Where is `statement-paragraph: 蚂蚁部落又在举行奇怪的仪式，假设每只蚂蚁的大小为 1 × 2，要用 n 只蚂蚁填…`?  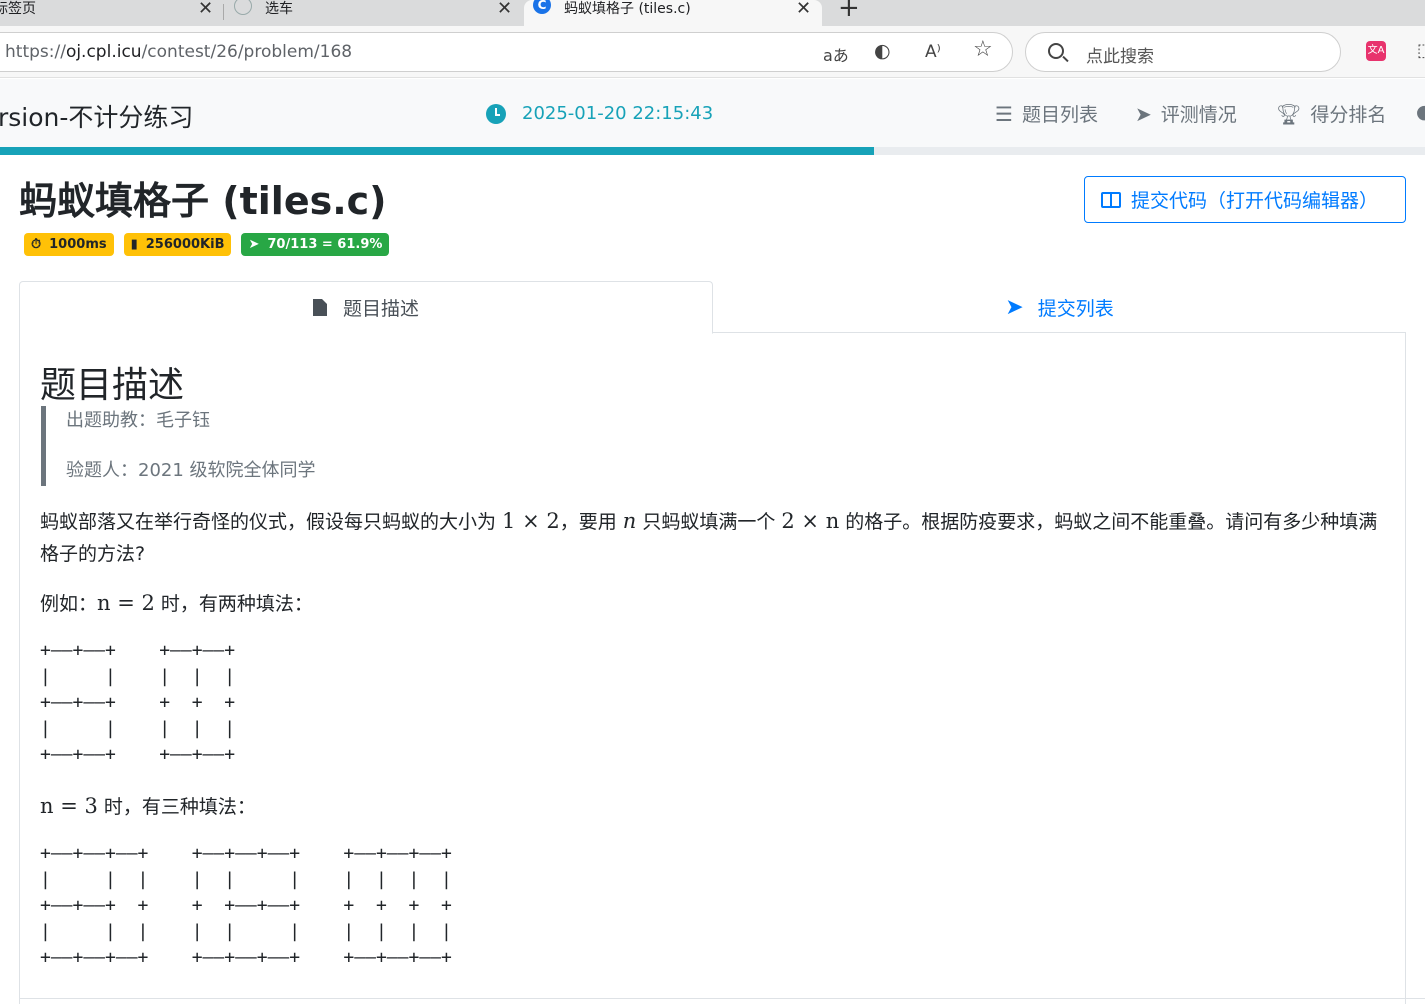
statement-paragraph: 蚂蚁部落又在举行奇怪的仪式，假设每只蚂蚁的大小为 1 × 2，要用 n 只蚂蚁填… is located at coordinates (712, 537).